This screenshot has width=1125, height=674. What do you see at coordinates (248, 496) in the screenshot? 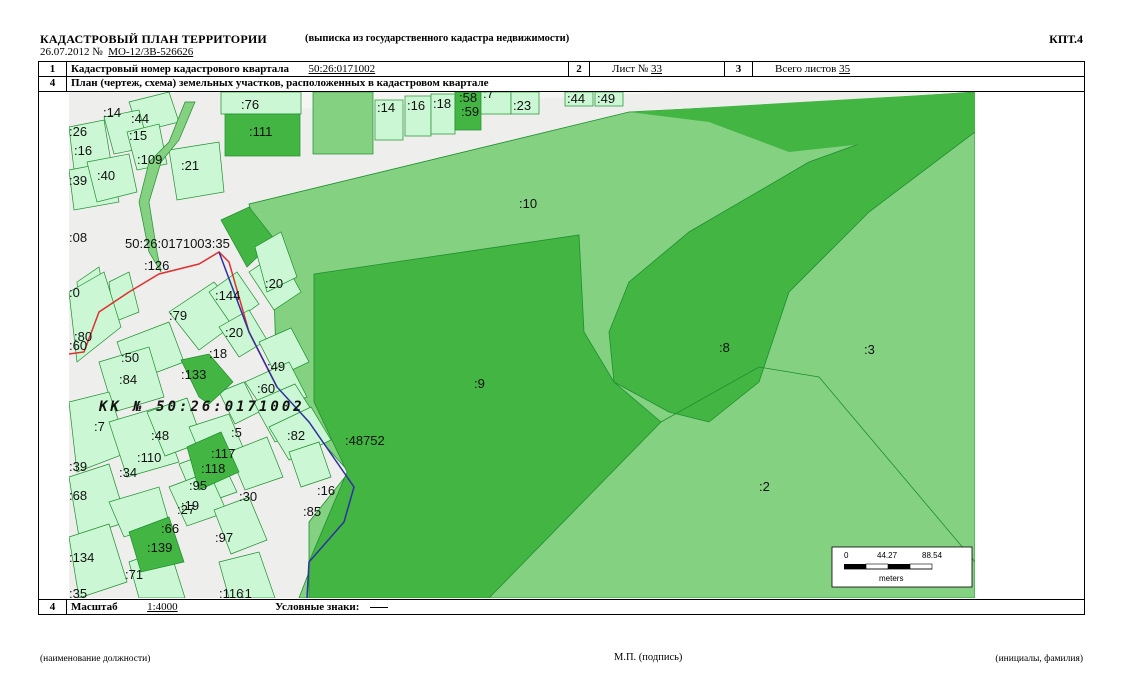
I see `parcel-label: :30` at bounding box center [248, 496].